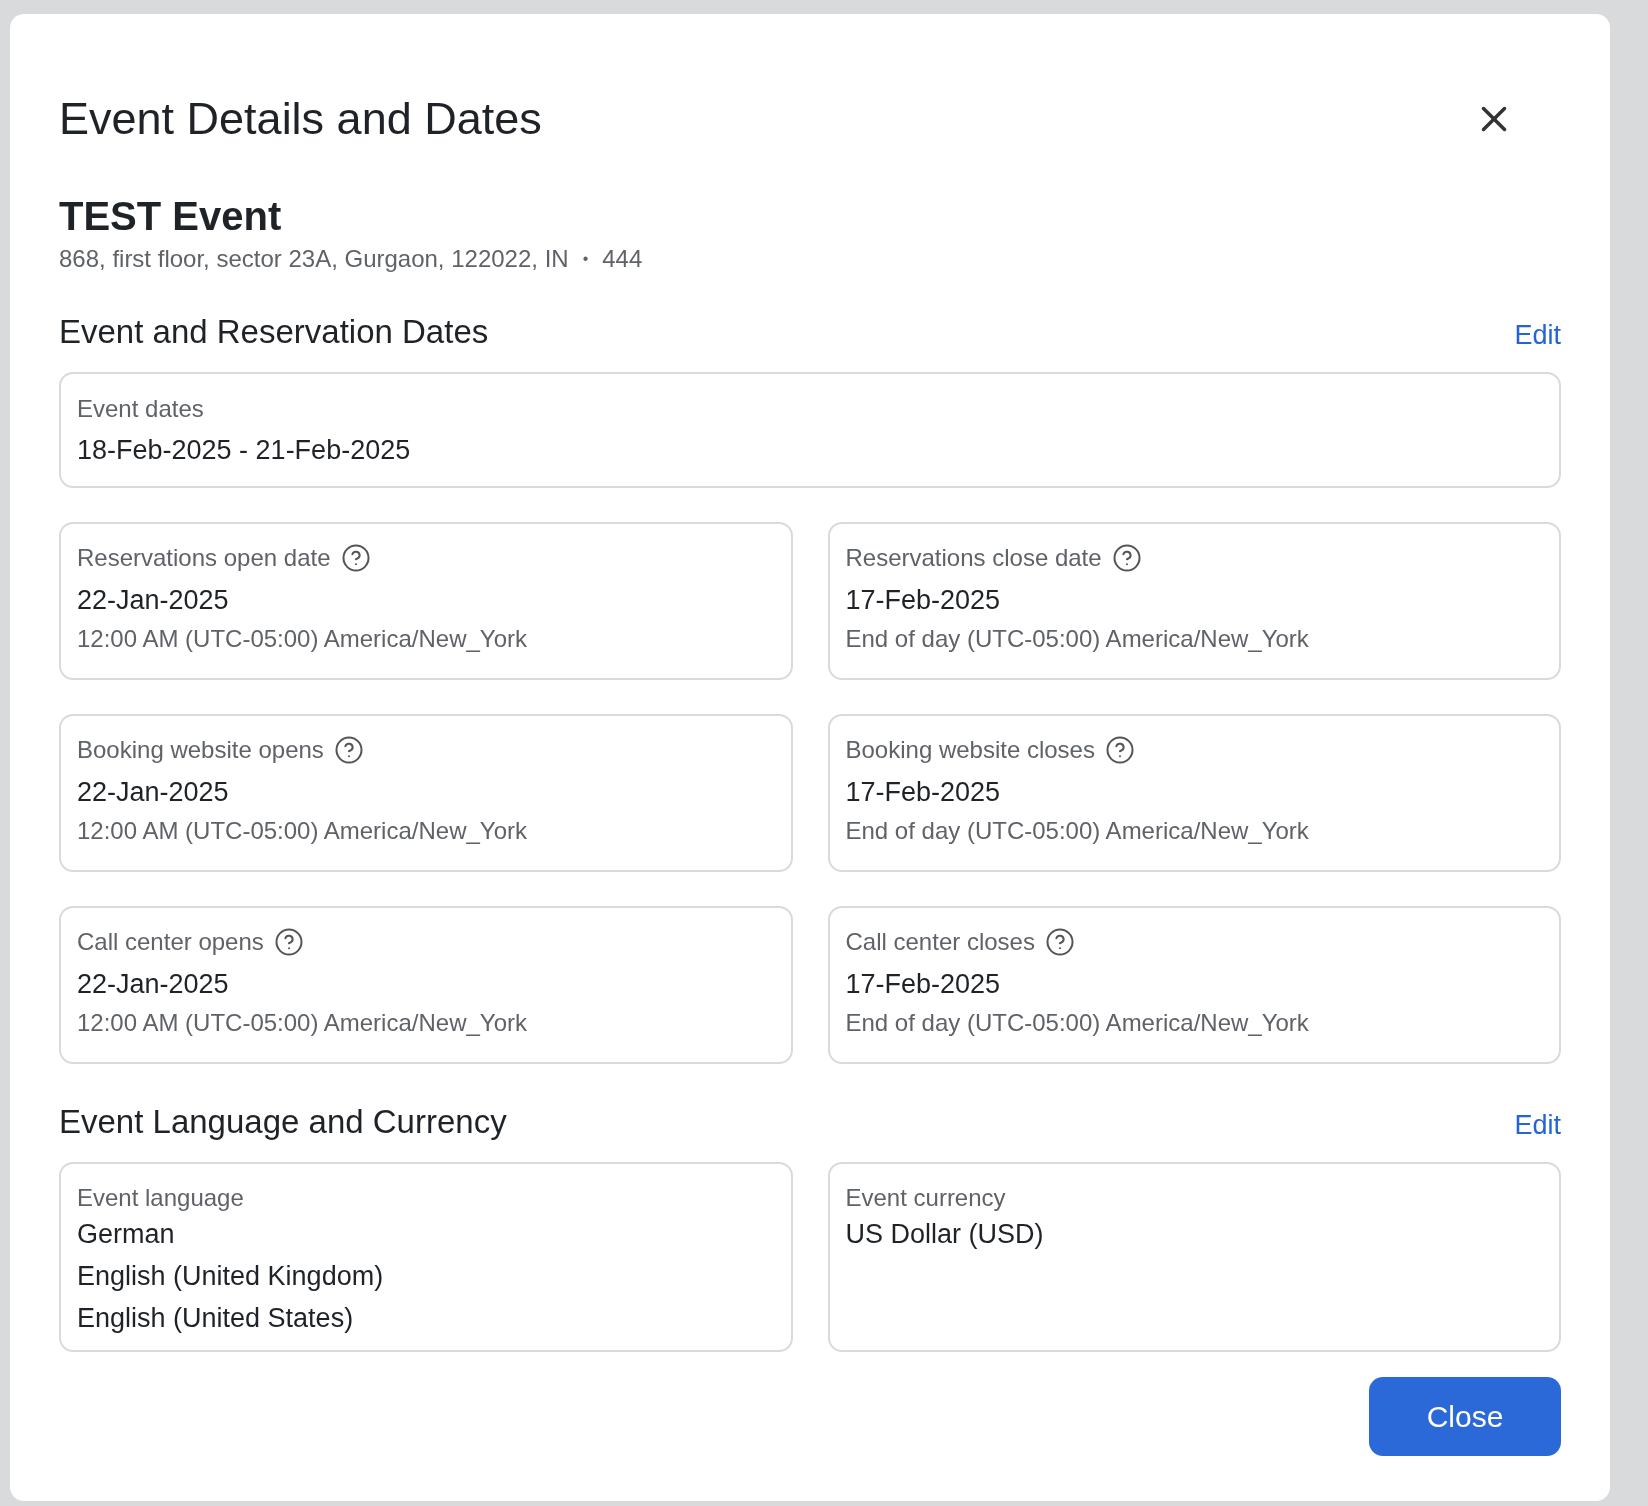 The image size is (1648, 1506). I want to click on close-button: Close, so click(1465, 1416).